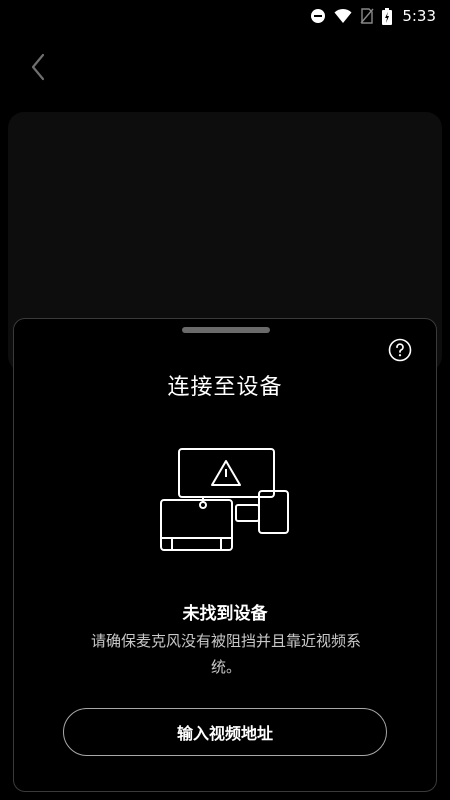 Image resolution: width=450 pixels, height=800 pixels. I want to click on empty-state-description: 请确保麦克风没有被阻挡并且靠近视频系统。, so click(225, 654).